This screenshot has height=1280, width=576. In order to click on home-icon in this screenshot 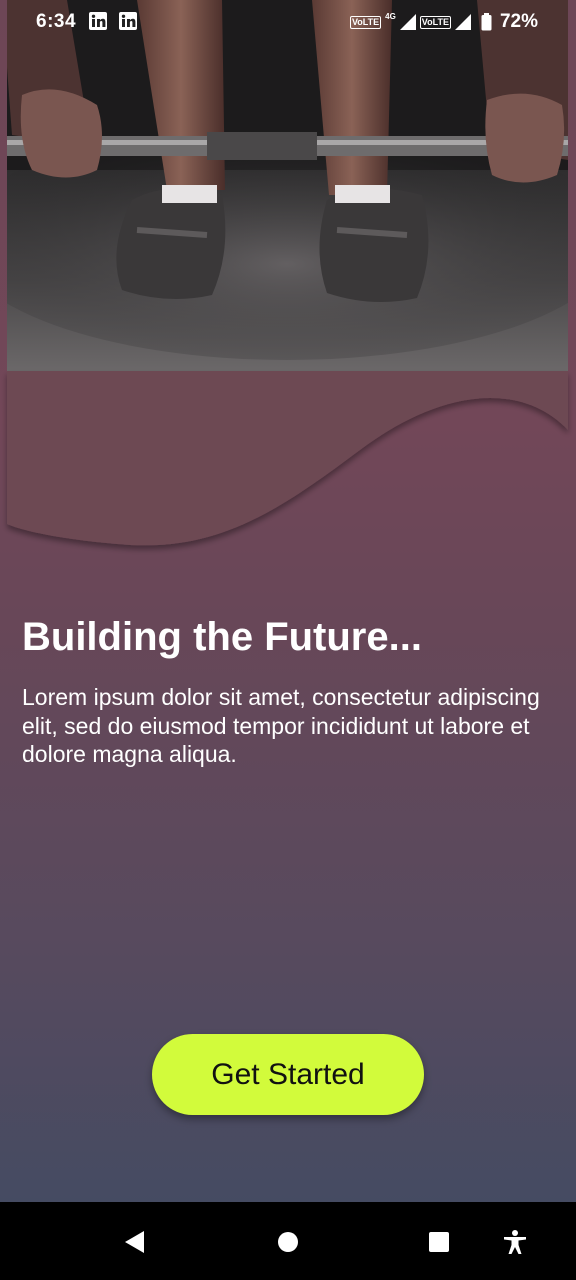, I will do `click(288, 1242)`.